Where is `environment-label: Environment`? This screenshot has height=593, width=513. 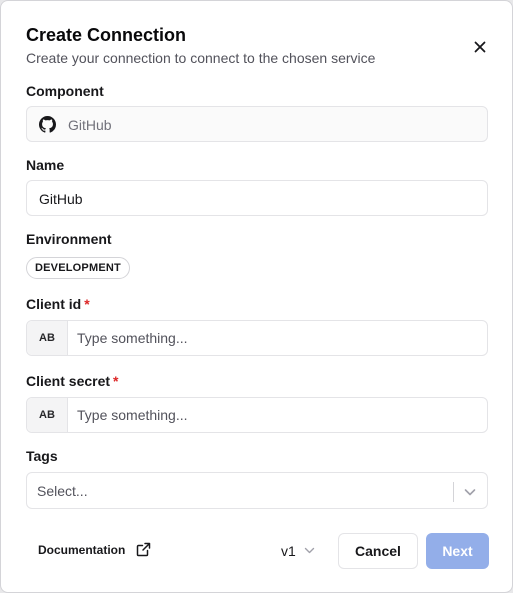
environment-label: Environment is located at coordinates (69, 239).